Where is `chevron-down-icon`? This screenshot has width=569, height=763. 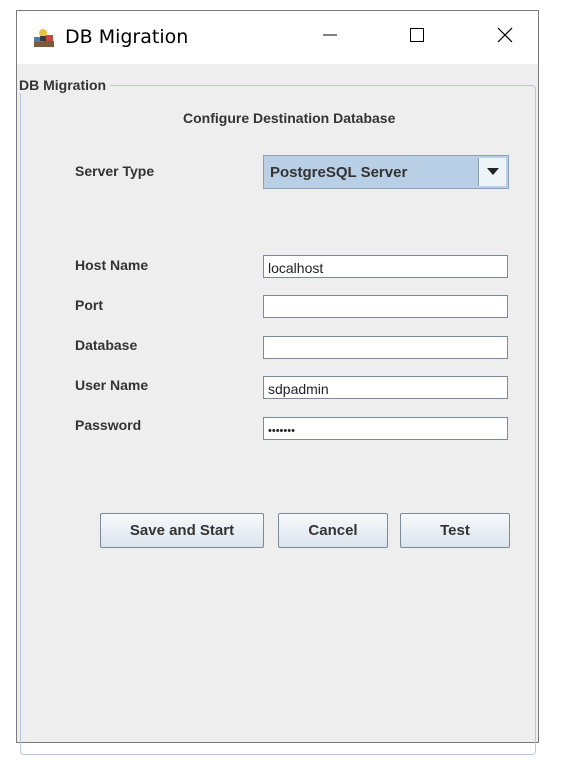 chevron-down-icon is located at coordinates (492, 172).